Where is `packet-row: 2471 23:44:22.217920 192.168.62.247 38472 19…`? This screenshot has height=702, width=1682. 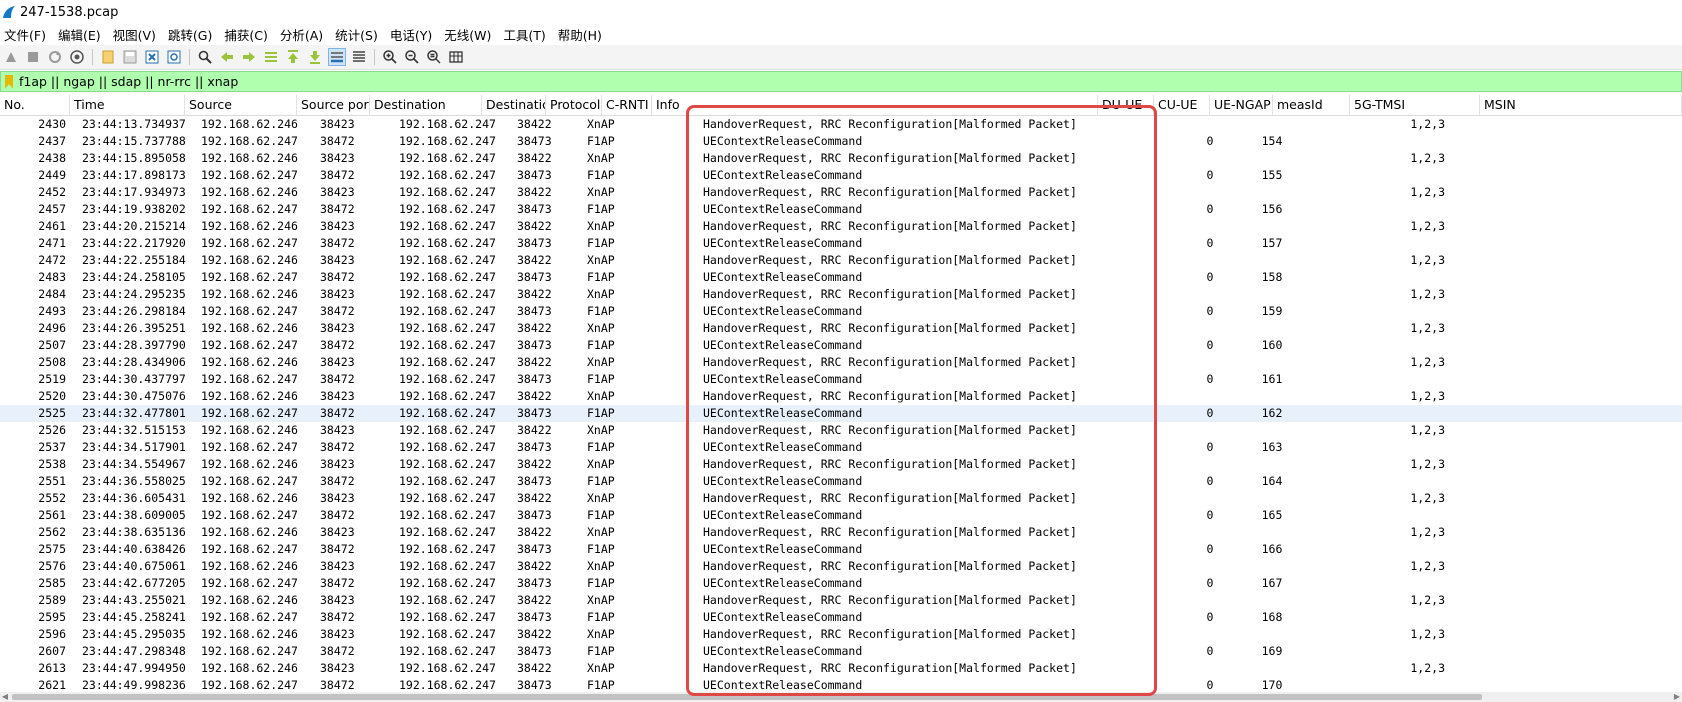
packet-row: 2471 23:44:22.217920 192.168.62.247 38472 19… is located at coordinates (841, 243).